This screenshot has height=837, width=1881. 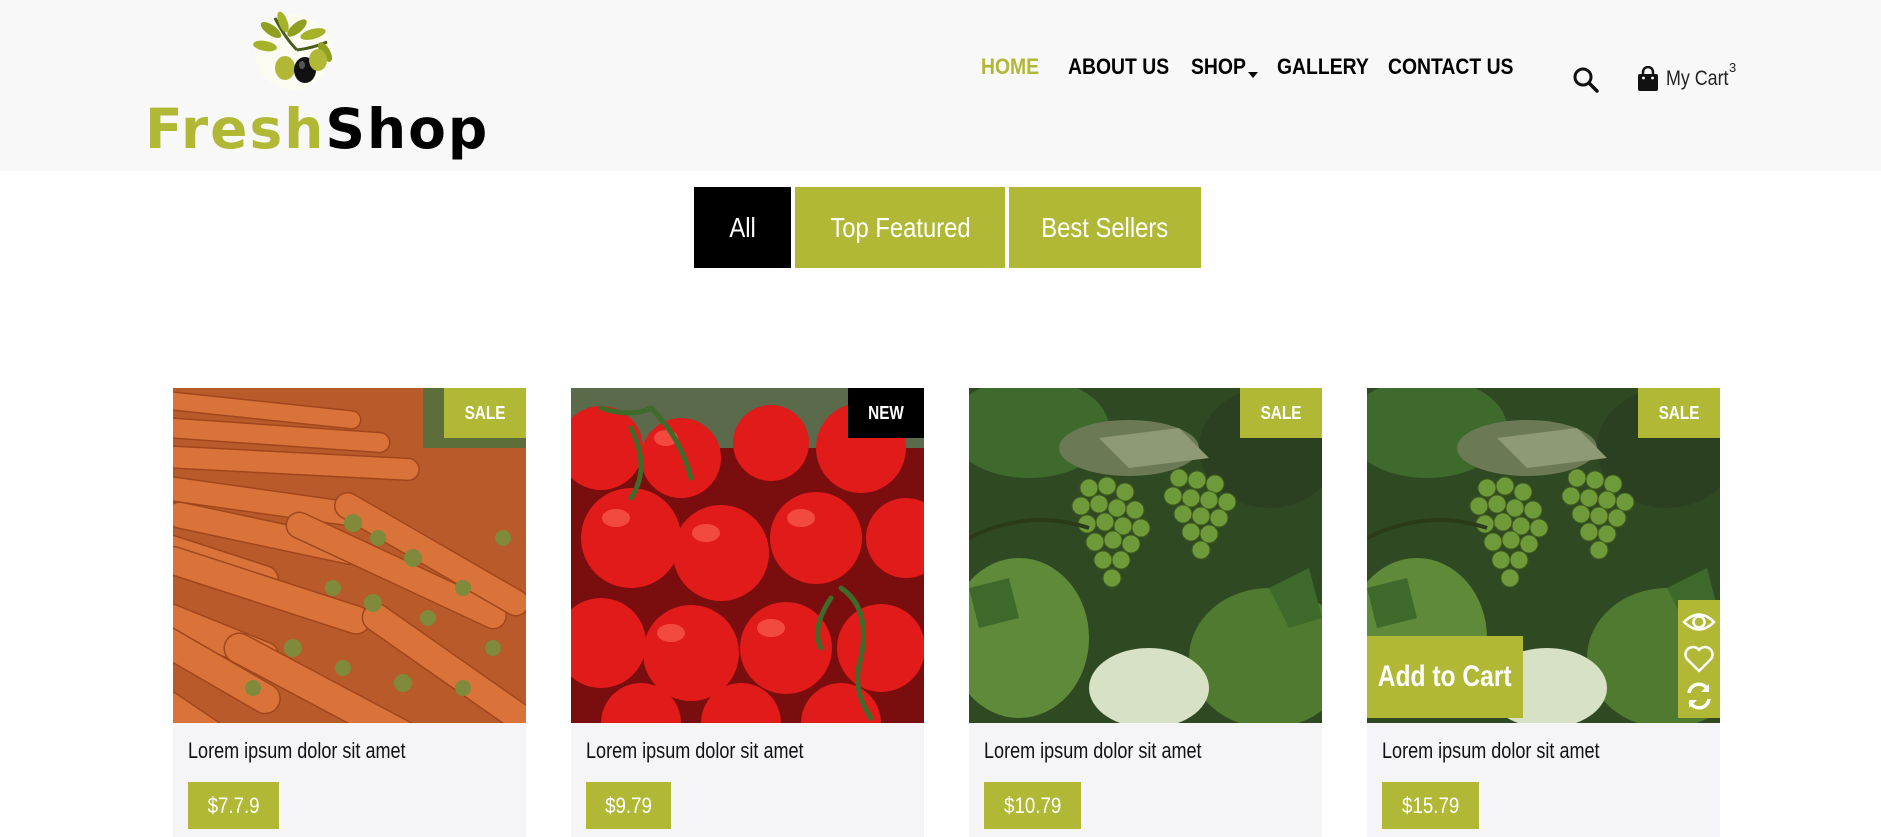 I want to click on product-card: NEW Lorem ipsum dolor sit amet $9.79, so click(x=747, y=612).